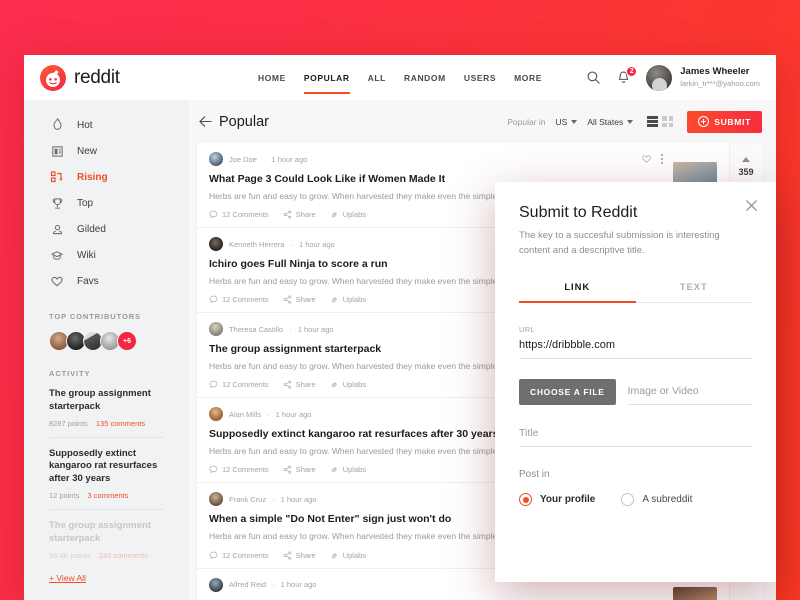 The image size is (800, 600). Describe the element at coordinates (577, 293) in the screenshot. I see `tab-link: LINK` at that location.